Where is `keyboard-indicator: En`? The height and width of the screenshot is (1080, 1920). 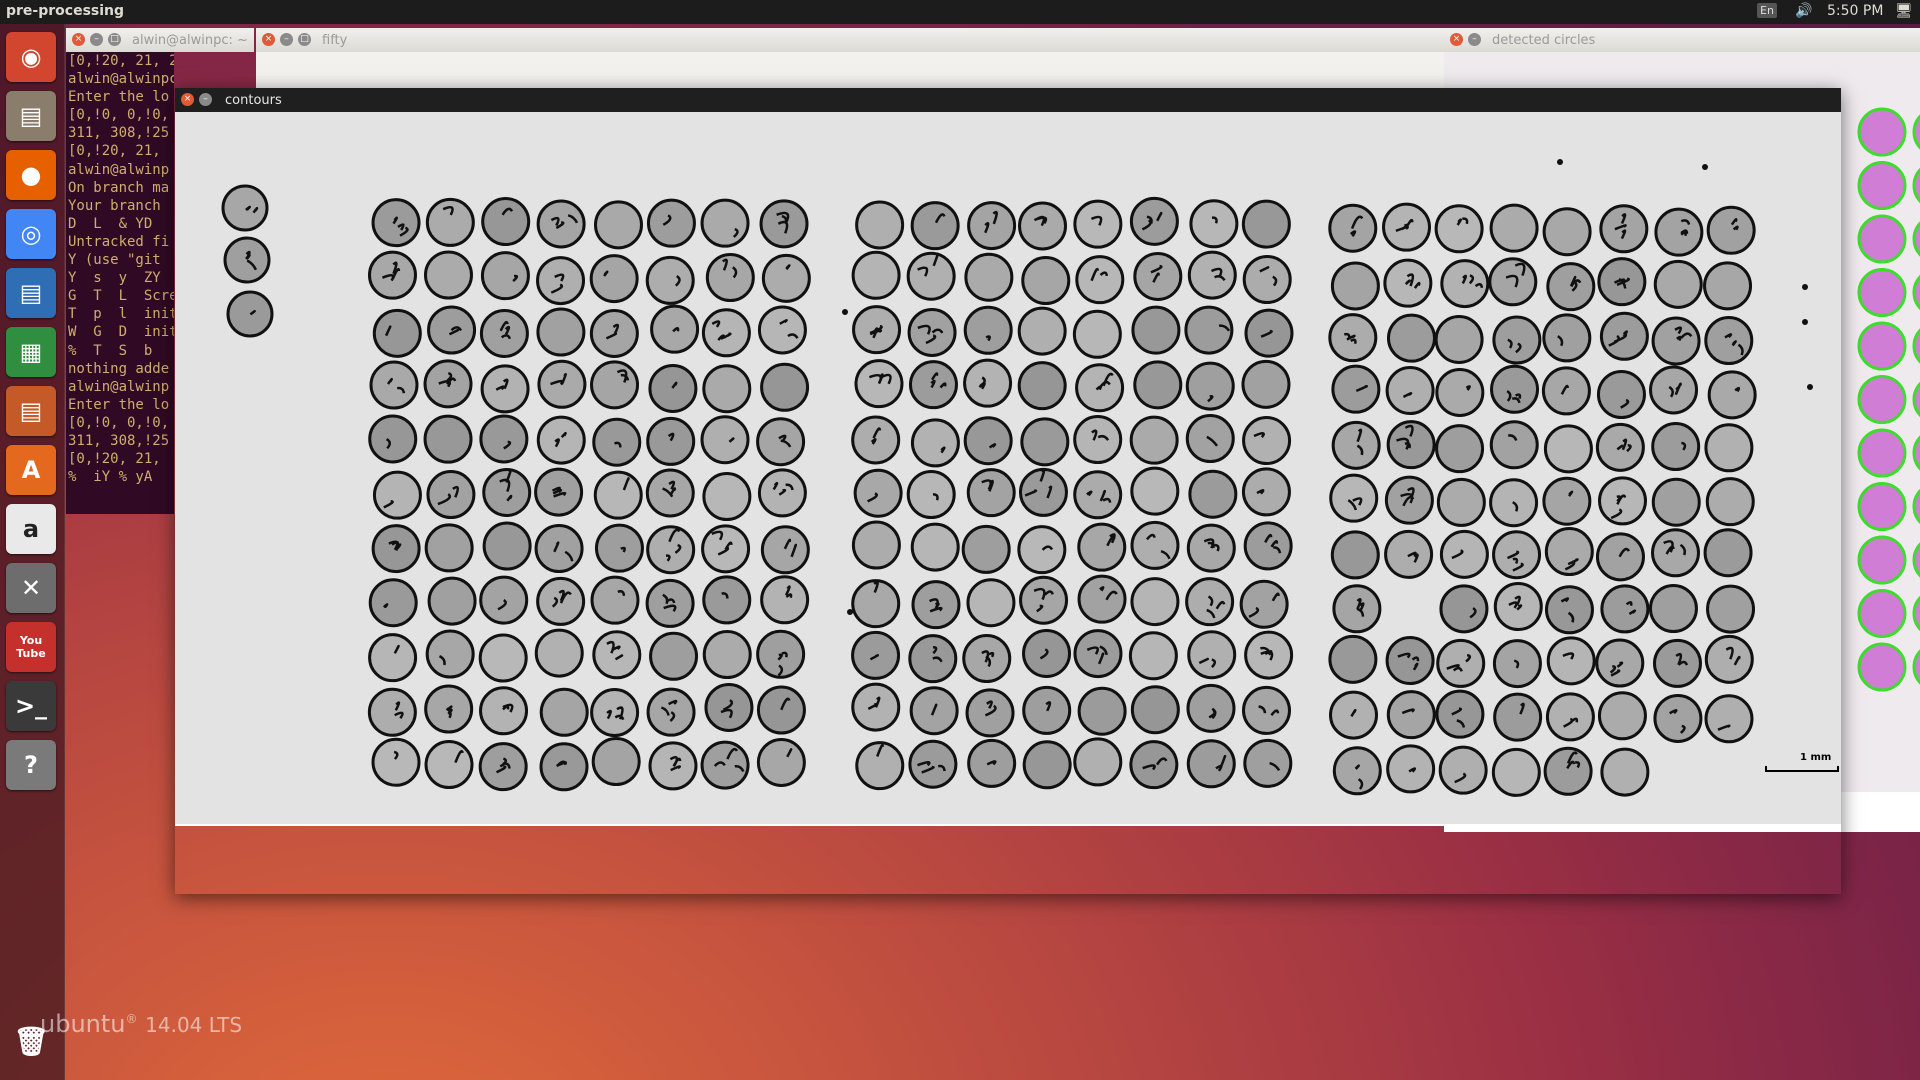
keyboard-indicator: En is located at coordinates (1767, 10).